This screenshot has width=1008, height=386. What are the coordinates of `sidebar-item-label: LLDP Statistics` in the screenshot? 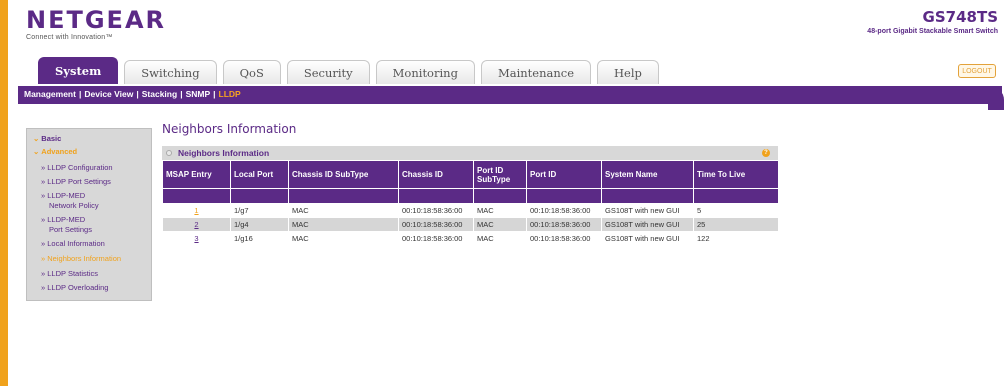 It's located at (72, 273).